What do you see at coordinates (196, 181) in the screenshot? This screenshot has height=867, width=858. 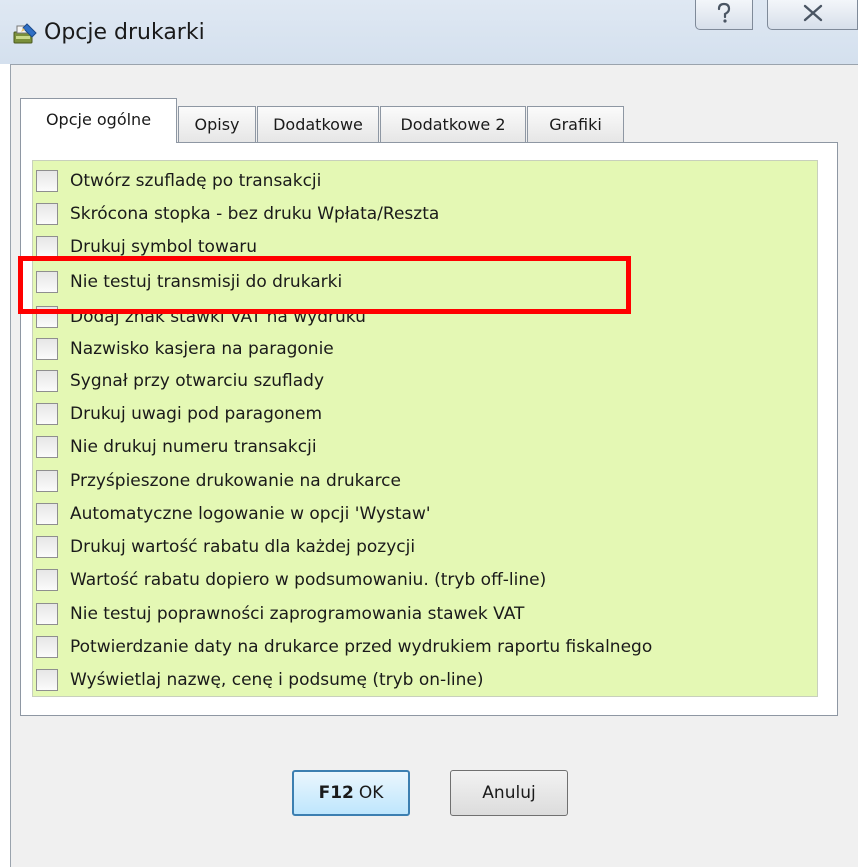 I see `option-label: Otwórz szufladę po transakcji` at bounding box center [196, 181].